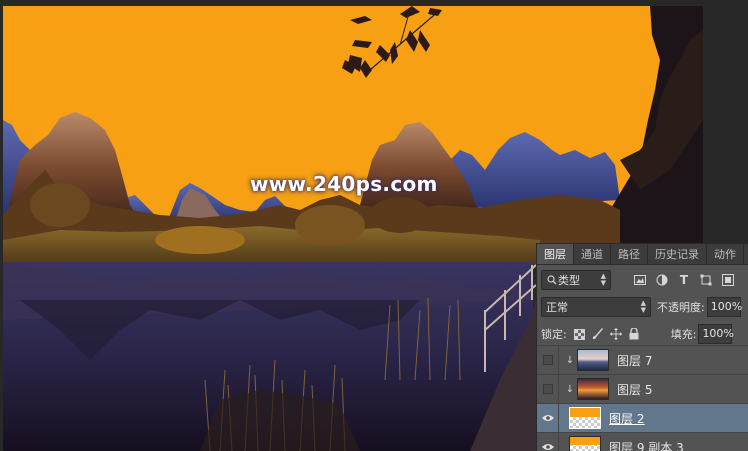  Describe the element at coordinates (725, 254) in the screenshot. I see `tab-actions: 动作` at that location.